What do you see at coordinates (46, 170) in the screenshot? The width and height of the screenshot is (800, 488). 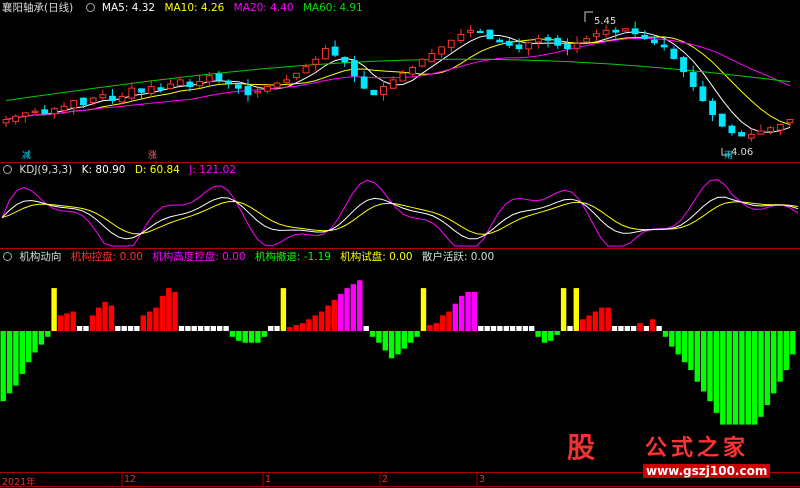 I see `kdj-title: KDJ(9,3,3)` at bounding box center [46, 170].